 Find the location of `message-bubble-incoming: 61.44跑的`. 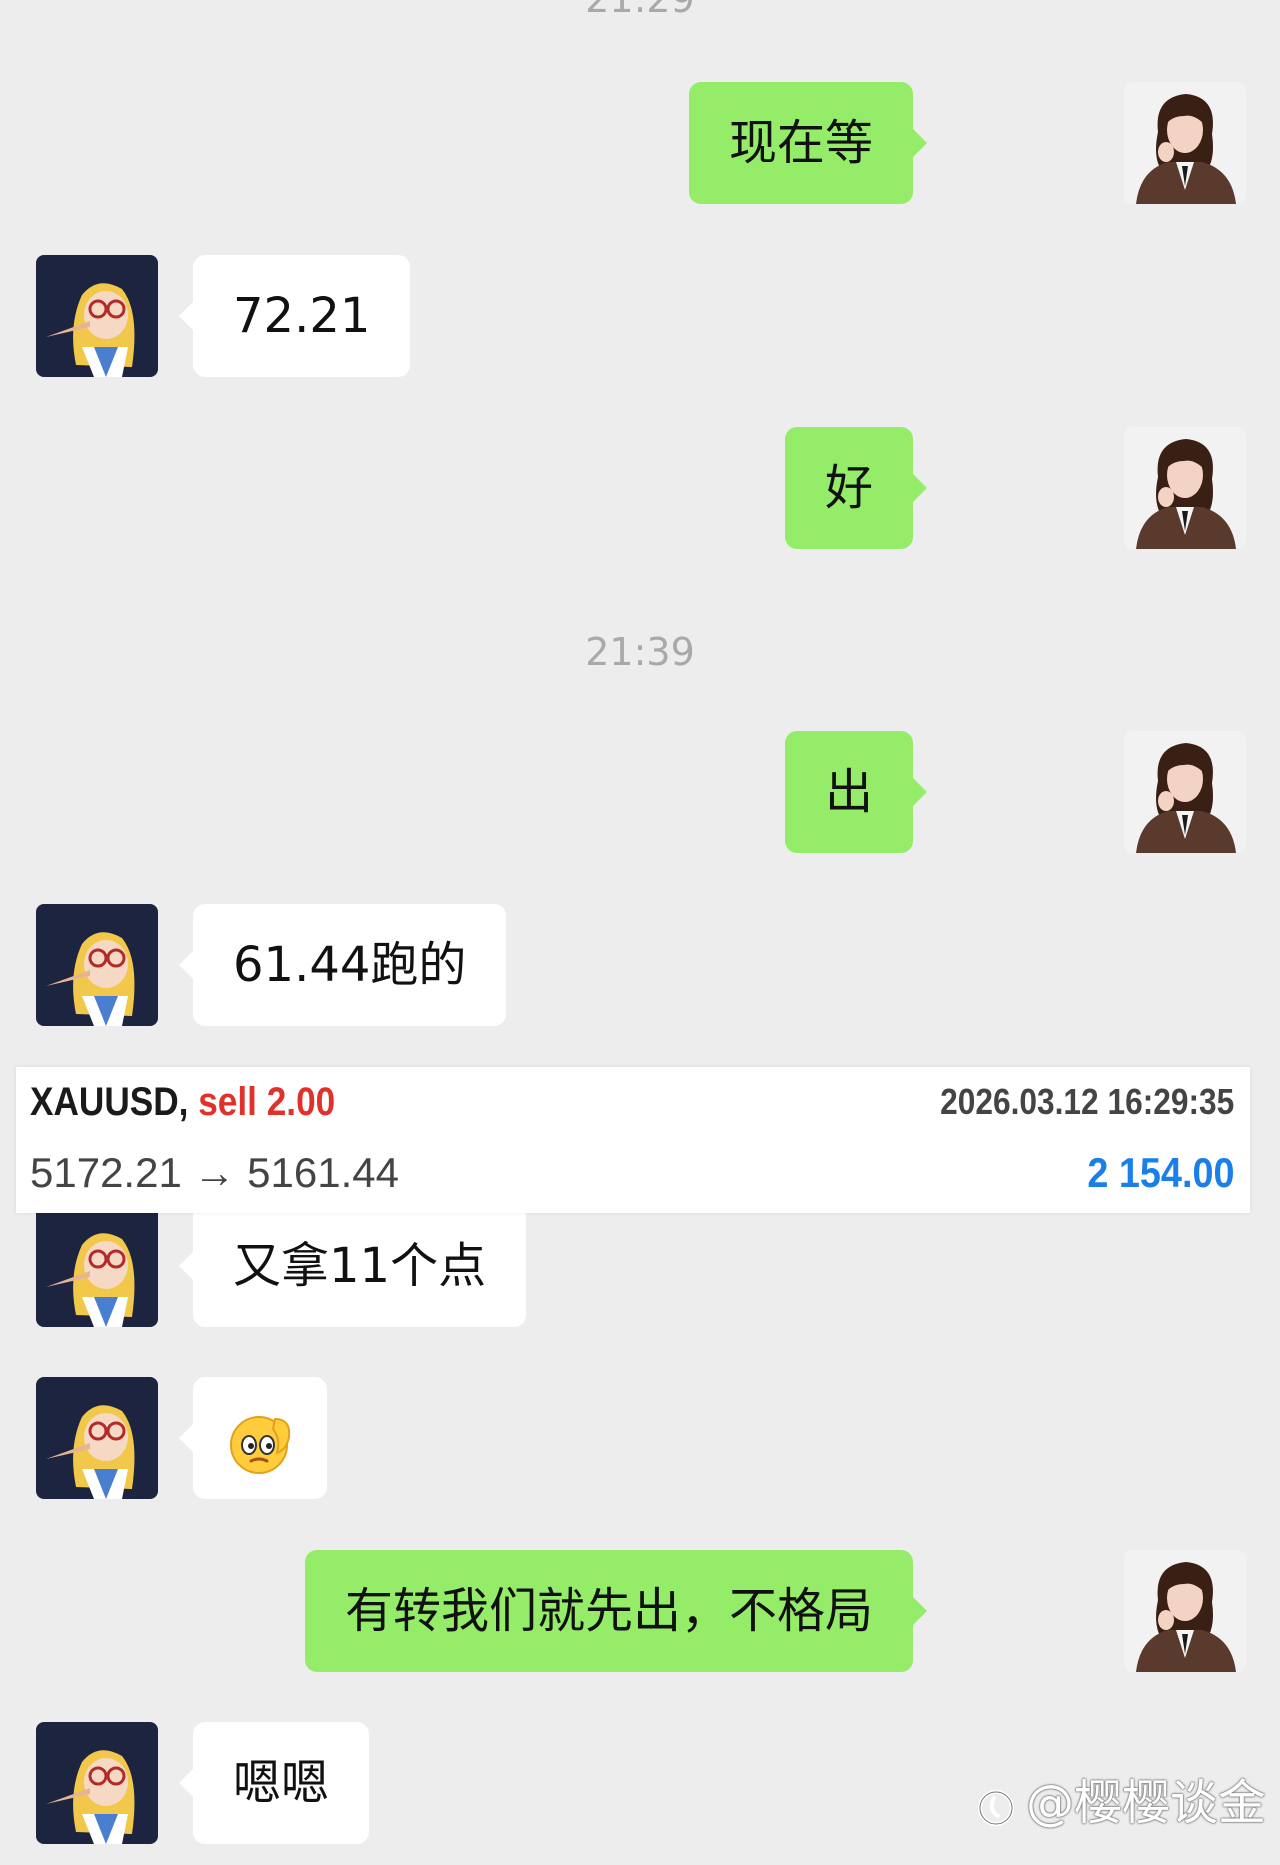

message-bubble-incoming: 61.44跑的 is located at coordinates (342, 965).